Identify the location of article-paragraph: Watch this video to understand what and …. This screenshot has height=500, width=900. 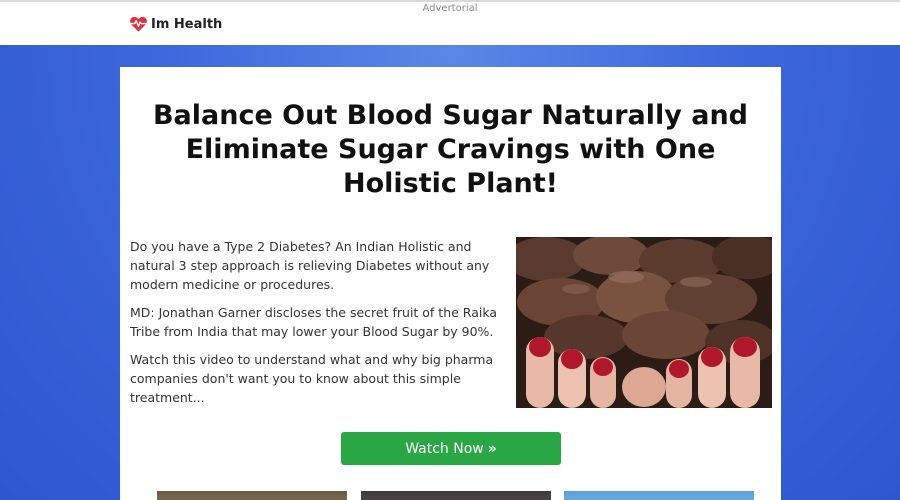
(312, 378).